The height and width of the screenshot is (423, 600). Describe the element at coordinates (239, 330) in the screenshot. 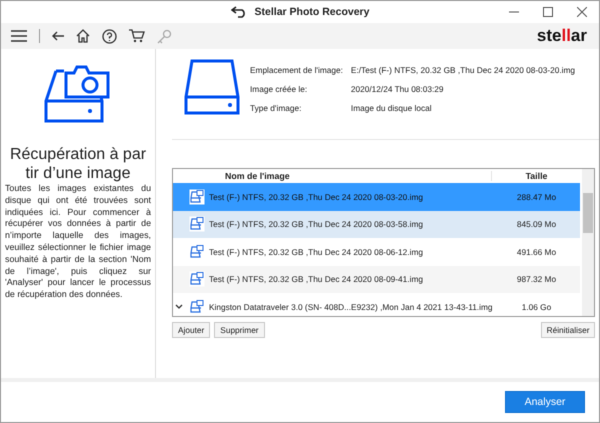

I see `list-button: Supprimer` at that location.